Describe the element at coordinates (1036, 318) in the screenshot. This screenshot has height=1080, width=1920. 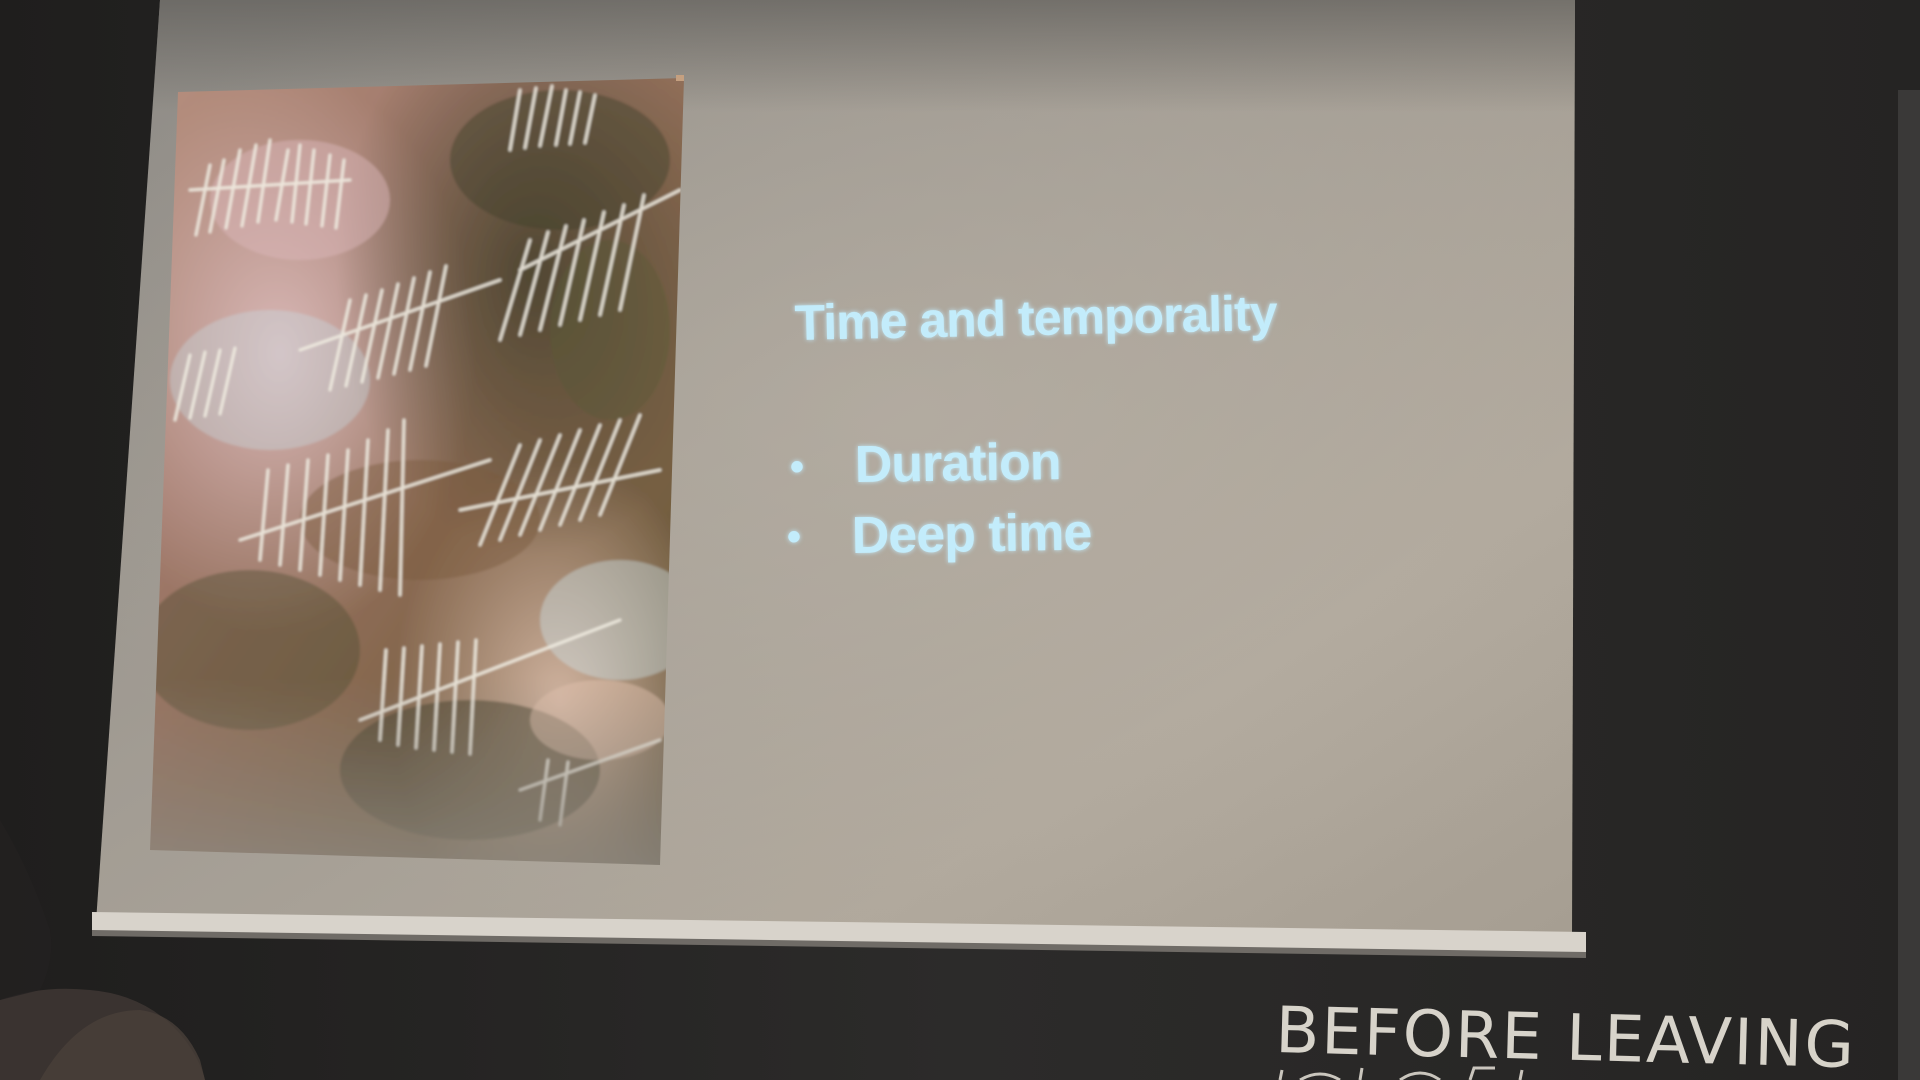
I see `slide-title: Time and temporality` at that location.